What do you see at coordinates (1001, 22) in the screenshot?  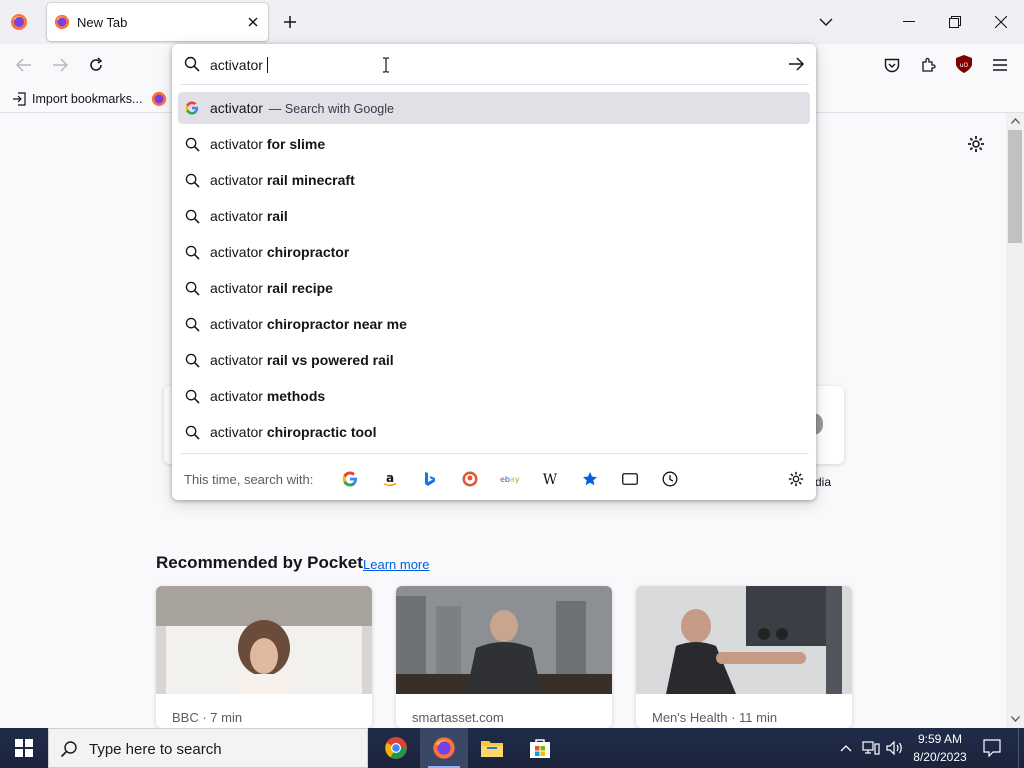 I see `close-window-icon` at bounding box center [1001, 22].